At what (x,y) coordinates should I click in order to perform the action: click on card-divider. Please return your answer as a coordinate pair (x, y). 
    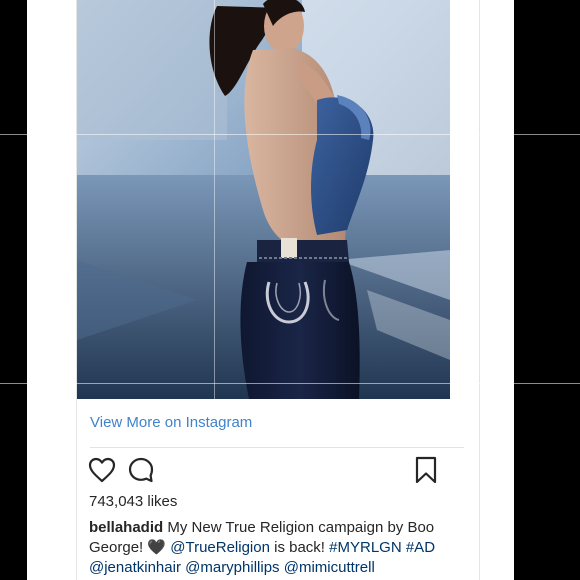
    Looking at the image, I should click on (277, 447).